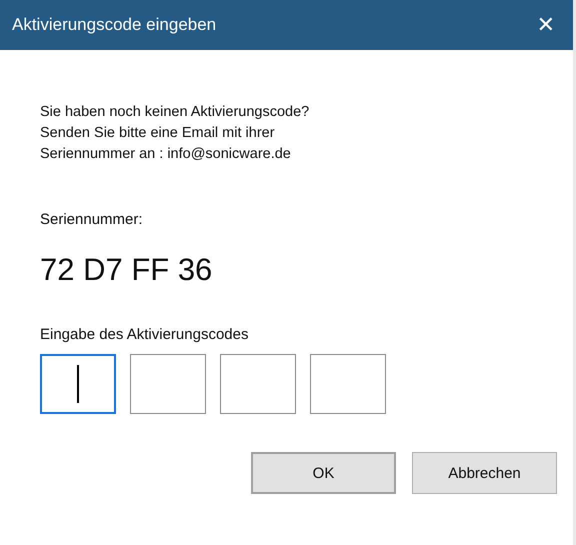  Describe the element at coordinates (166, 154) in the screenshot. I see `info-text: Seriennummer an : info@sonicware.de` at that location.